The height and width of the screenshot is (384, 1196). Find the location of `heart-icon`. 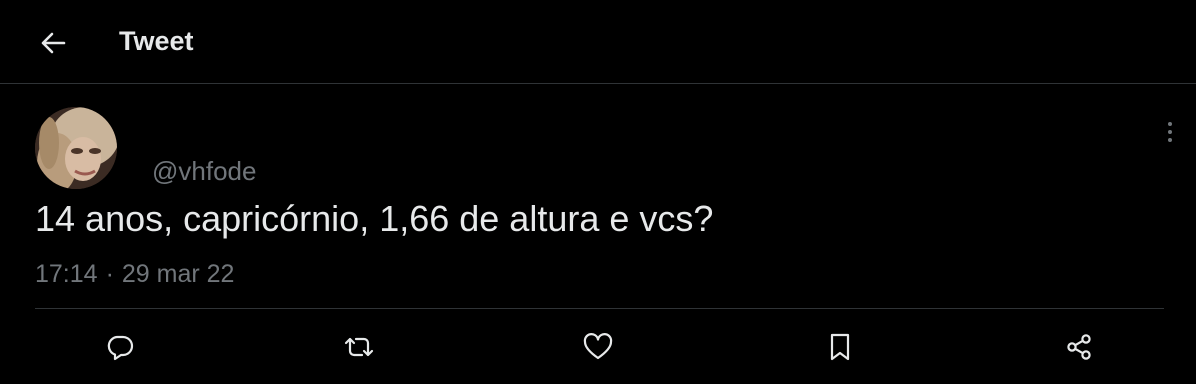

heart-icon is located at coordinates (598, 346).